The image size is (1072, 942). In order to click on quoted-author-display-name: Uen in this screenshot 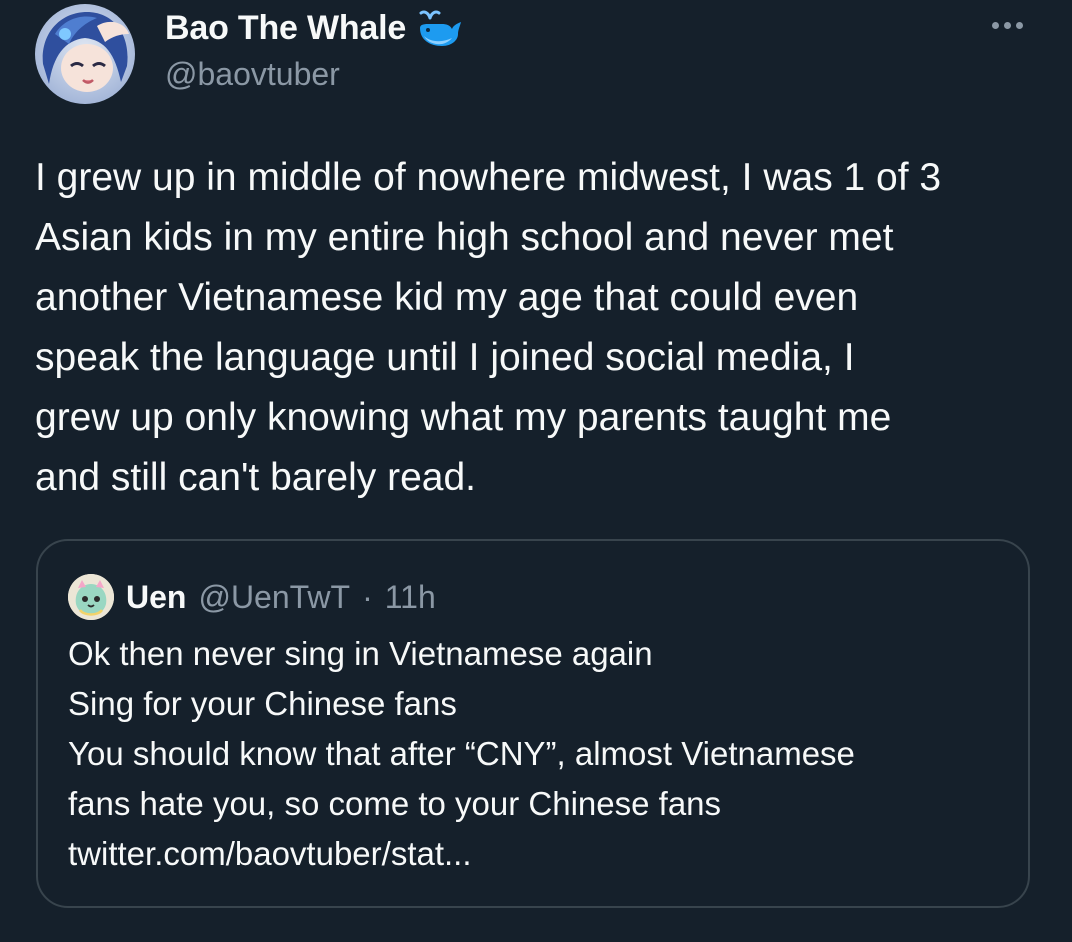, I will do `click(156, 597)`.